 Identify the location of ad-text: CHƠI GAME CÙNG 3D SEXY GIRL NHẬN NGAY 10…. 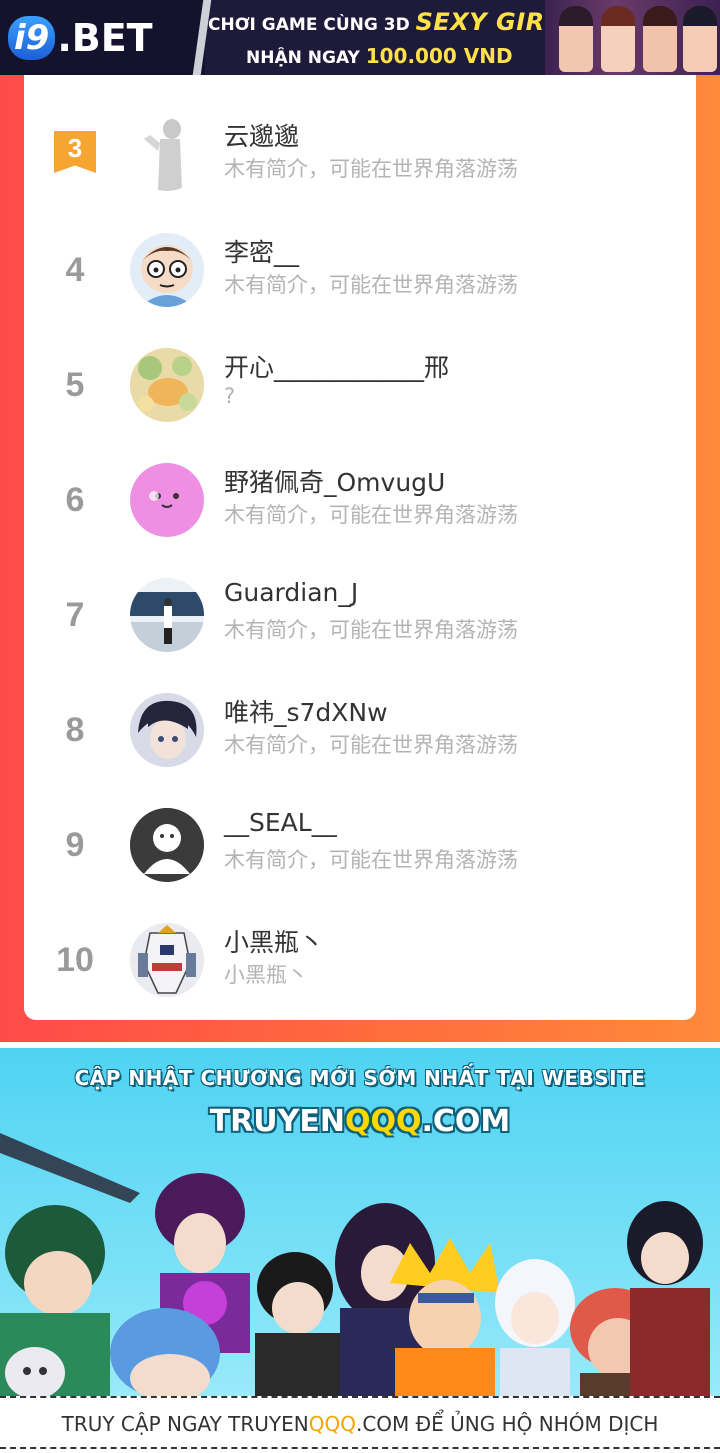
(384, 38).